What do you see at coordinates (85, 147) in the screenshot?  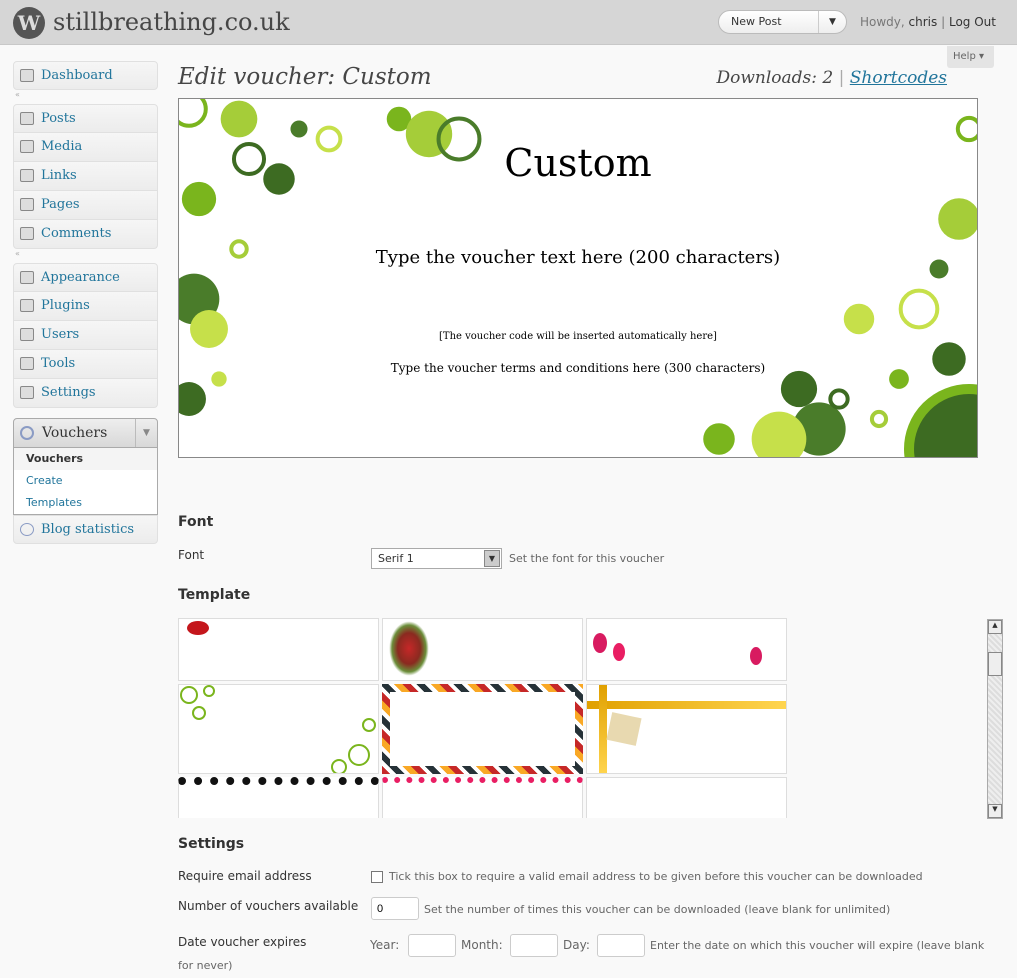 I see `sidebar-item-media: Media` at bounding box center [85, 147].